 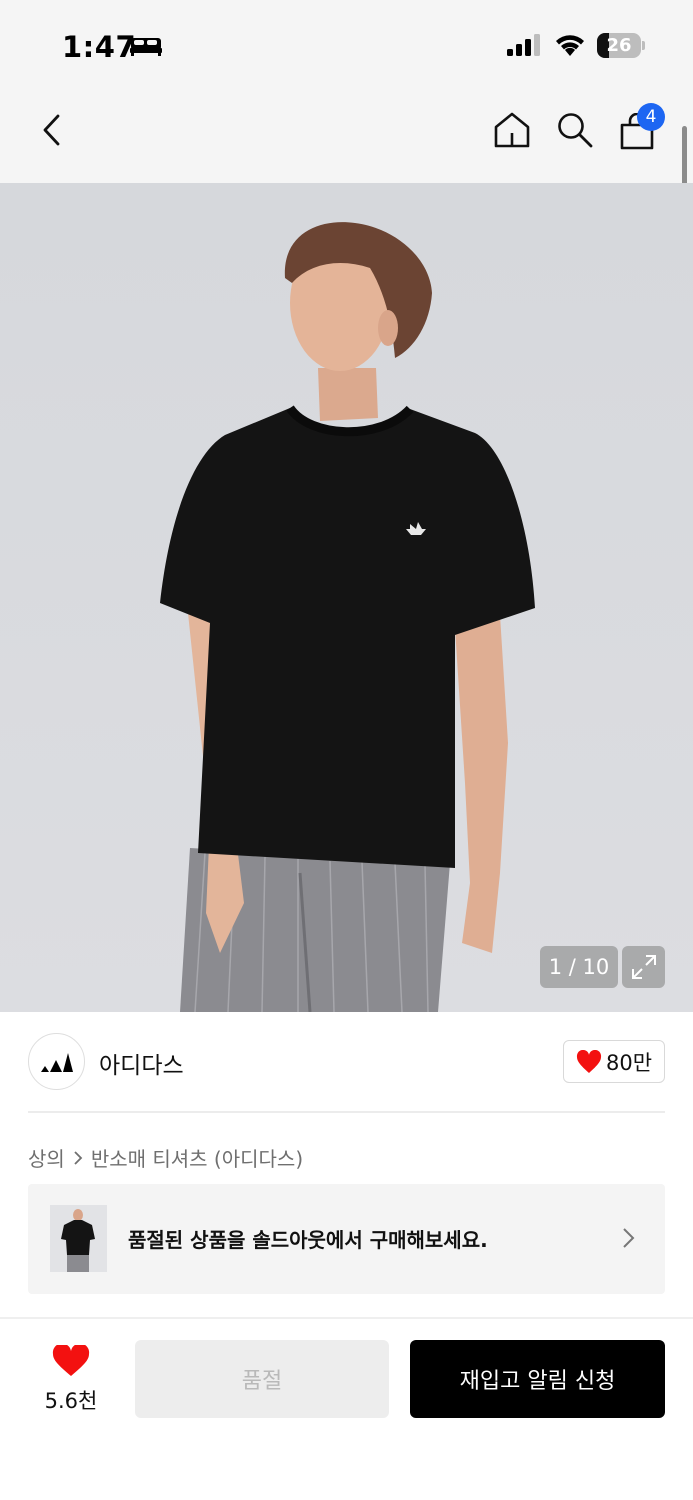 I want to click on restock-alert-button: 재입고 알림 신청, so click(x=537, y=1379).